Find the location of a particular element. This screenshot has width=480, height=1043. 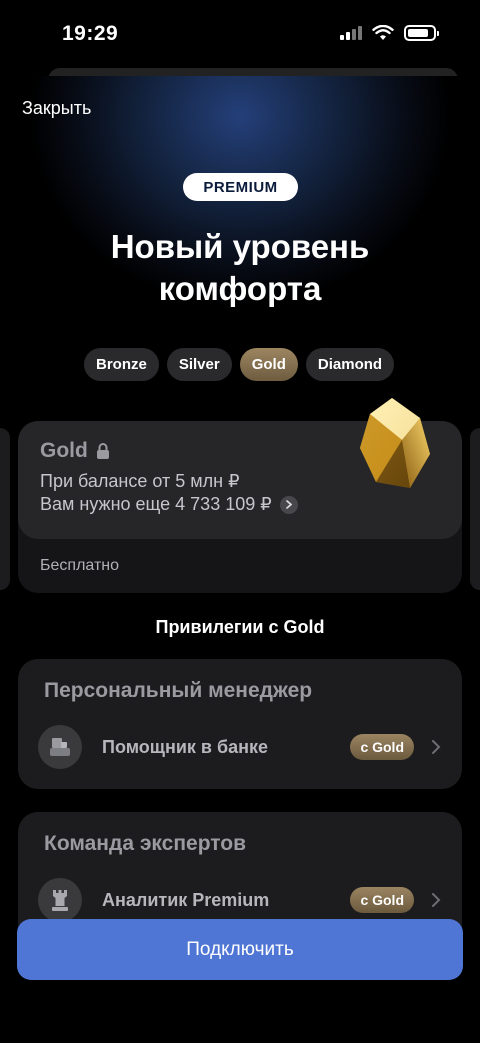

tier-name: Gold is located at coordinates (75, 451).